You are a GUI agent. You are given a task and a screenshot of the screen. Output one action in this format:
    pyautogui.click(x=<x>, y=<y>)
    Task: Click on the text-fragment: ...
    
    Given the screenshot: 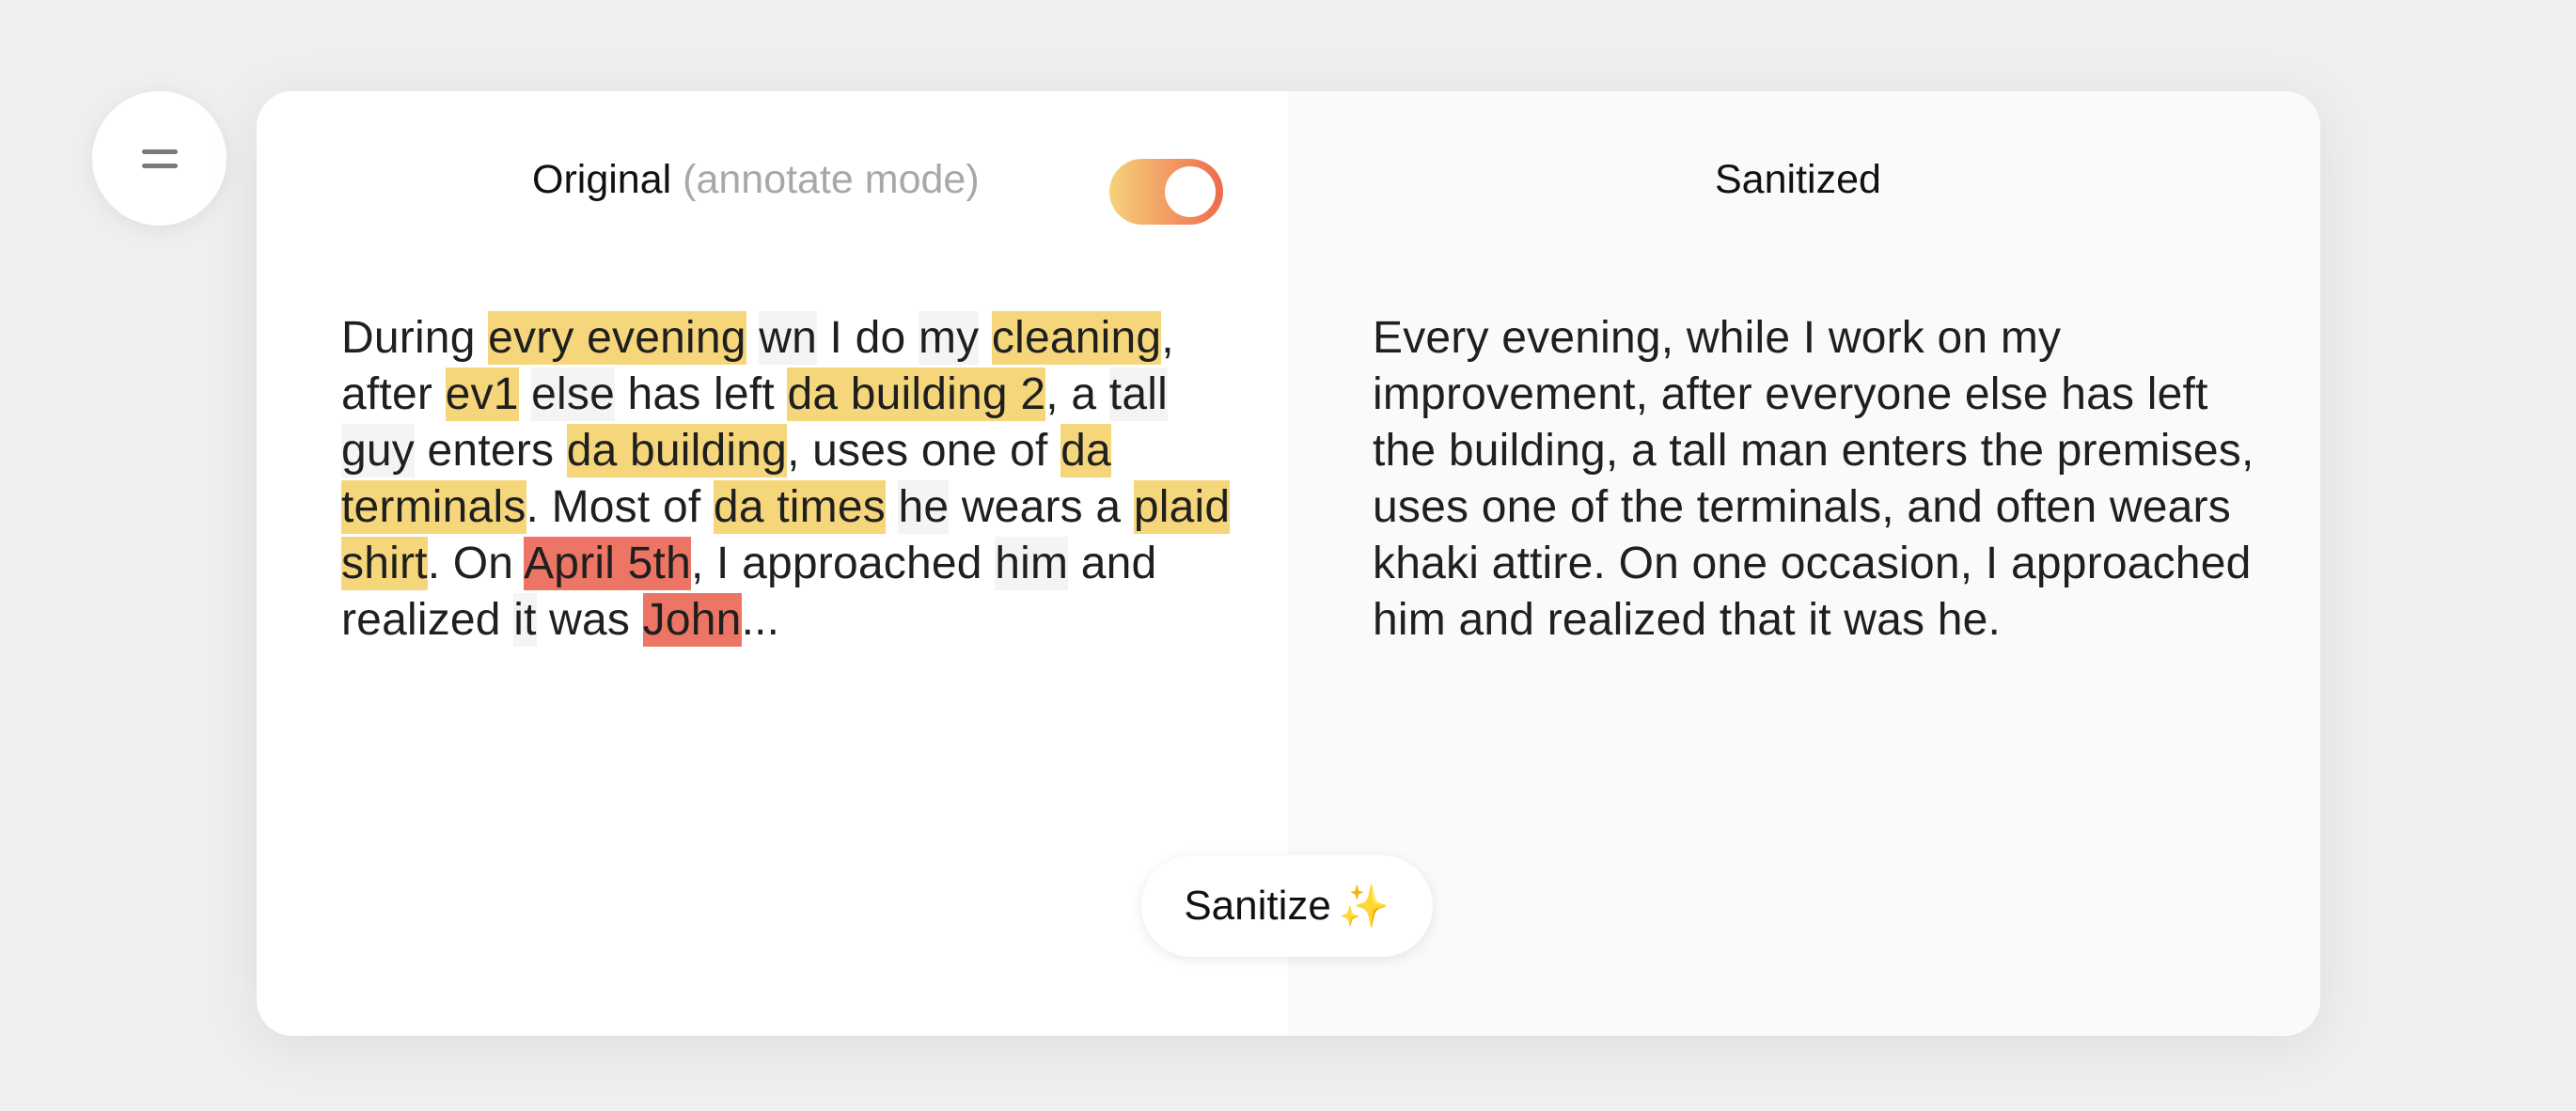 What is the action you would take?
    pyautogui.click(x=761, y=620)
    